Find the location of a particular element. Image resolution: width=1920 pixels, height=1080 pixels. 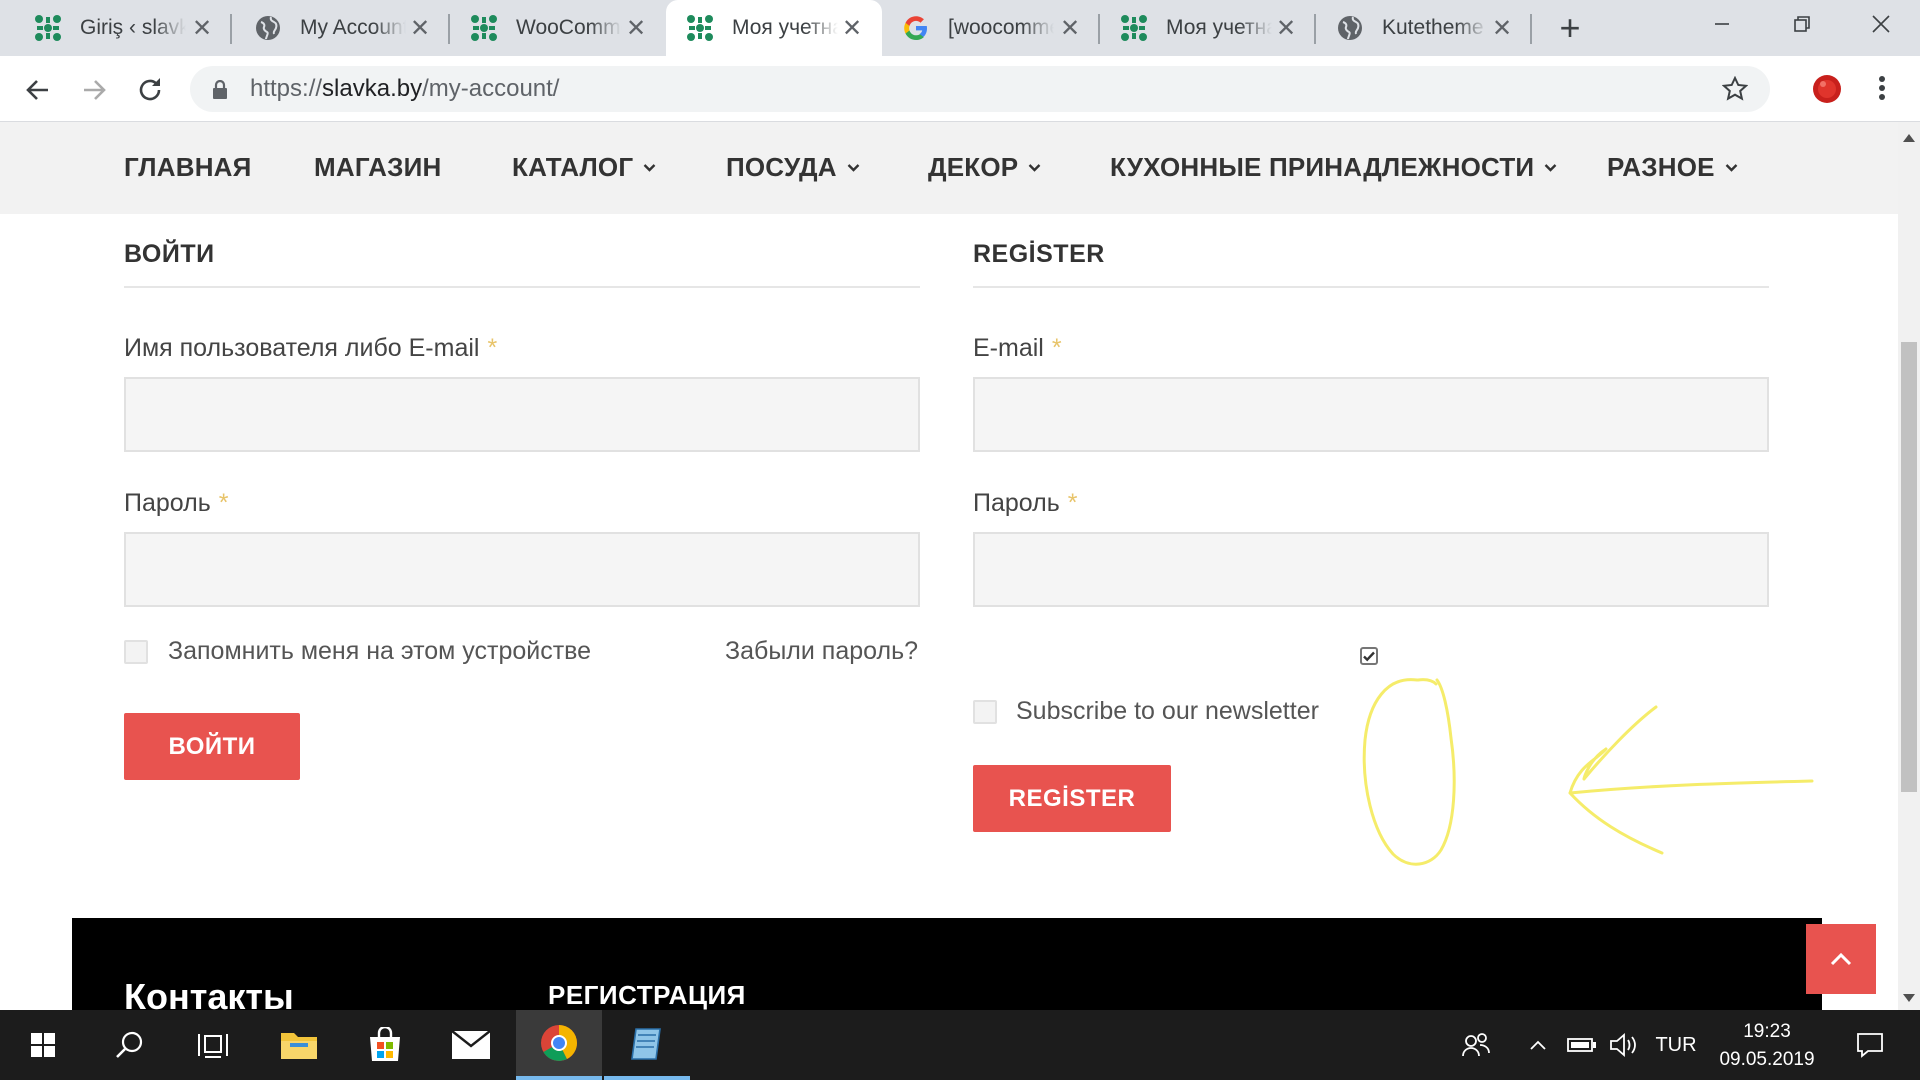

footer-registration-title: РЕГИСТРАЦИЯ is located at coordinates (647, 995).